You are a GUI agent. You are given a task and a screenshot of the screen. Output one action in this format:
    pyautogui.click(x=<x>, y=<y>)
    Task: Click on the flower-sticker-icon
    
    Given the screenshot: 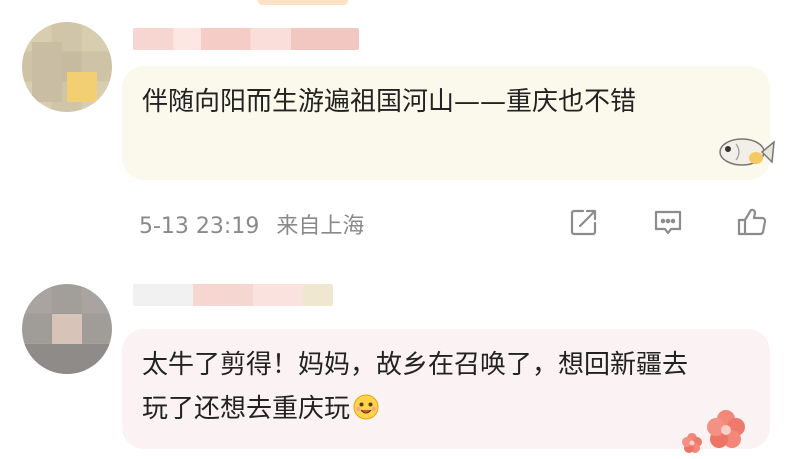 What is the action you would take?
    pyautogui.click(x=713, y=431)
    